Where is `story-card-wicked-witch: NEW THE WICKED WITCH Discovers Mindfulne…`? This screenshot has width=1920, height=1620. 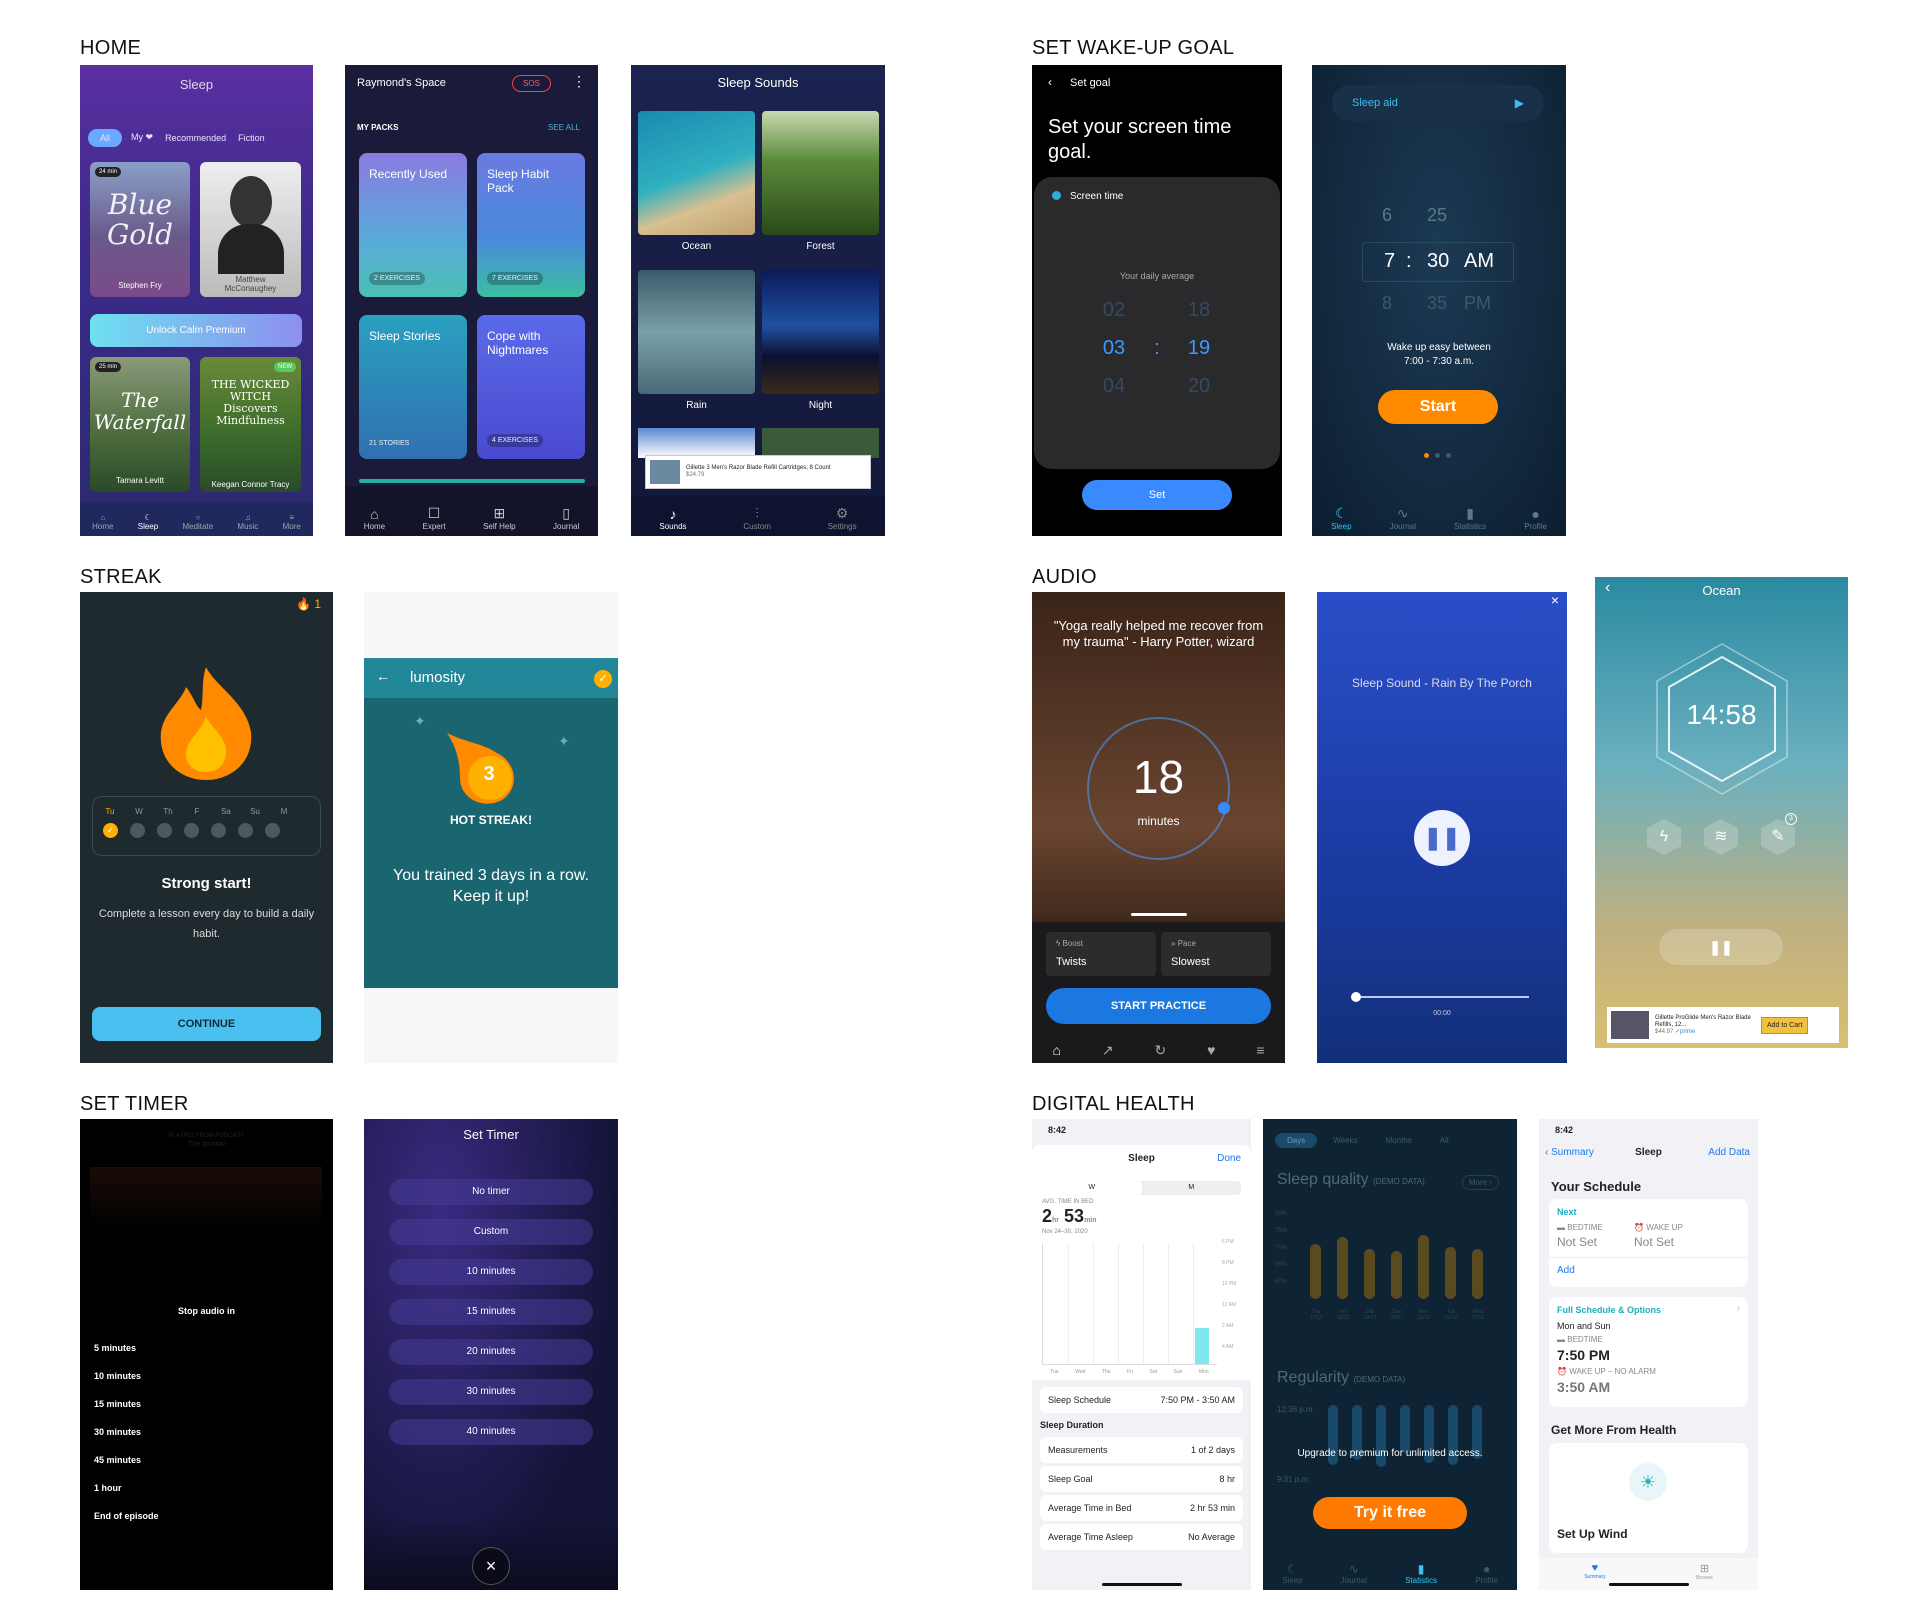 story-card-wicked-witch: NEW THE WICKED WITCH Discovers Mindfulne… is located at coordinates (250, 424).